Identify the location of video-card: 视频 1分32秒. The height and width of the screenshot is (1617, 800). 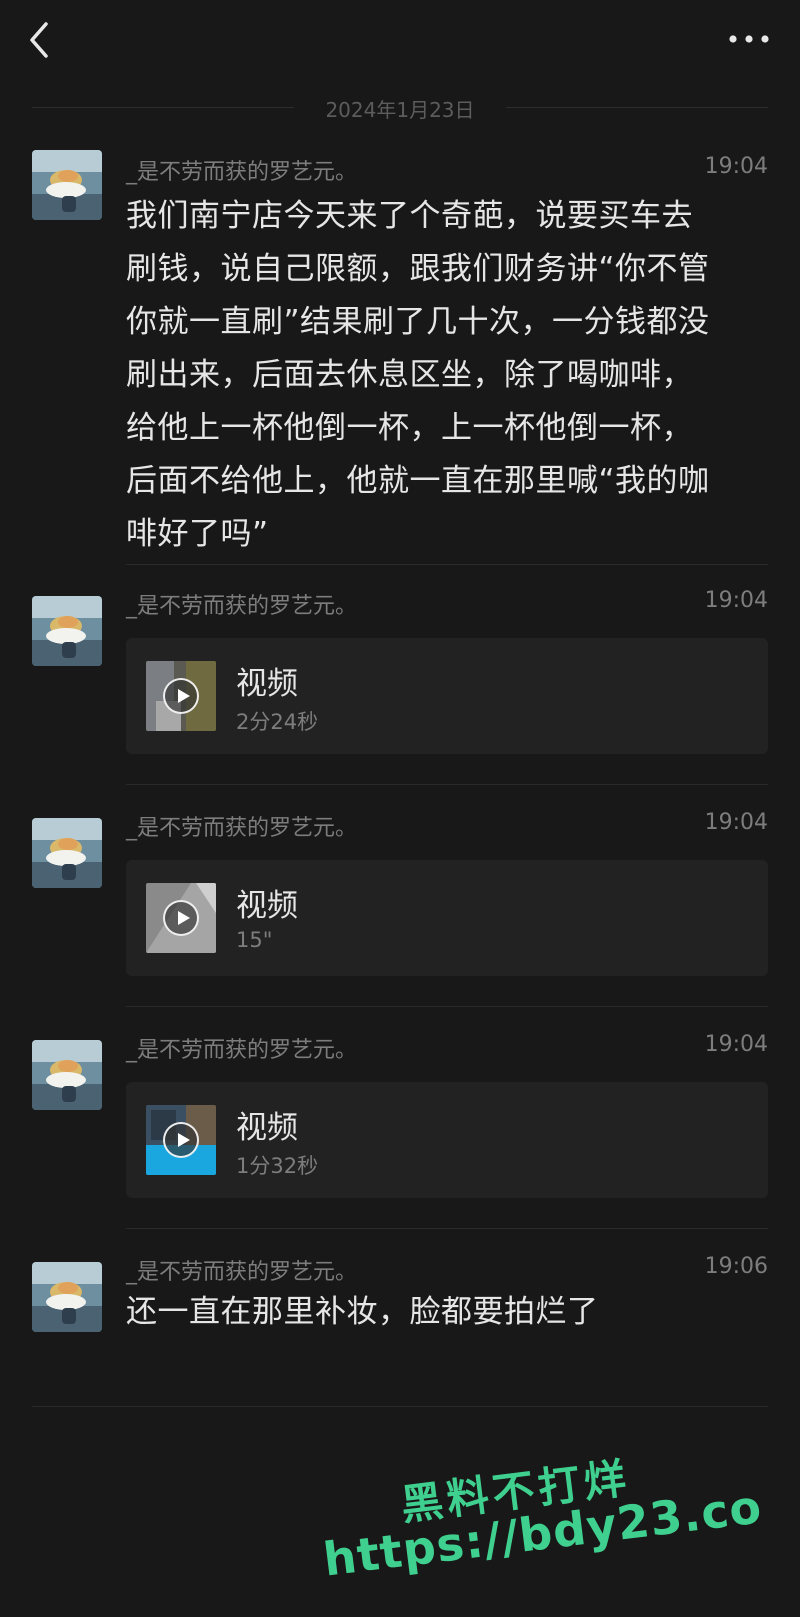
(447, 1140).